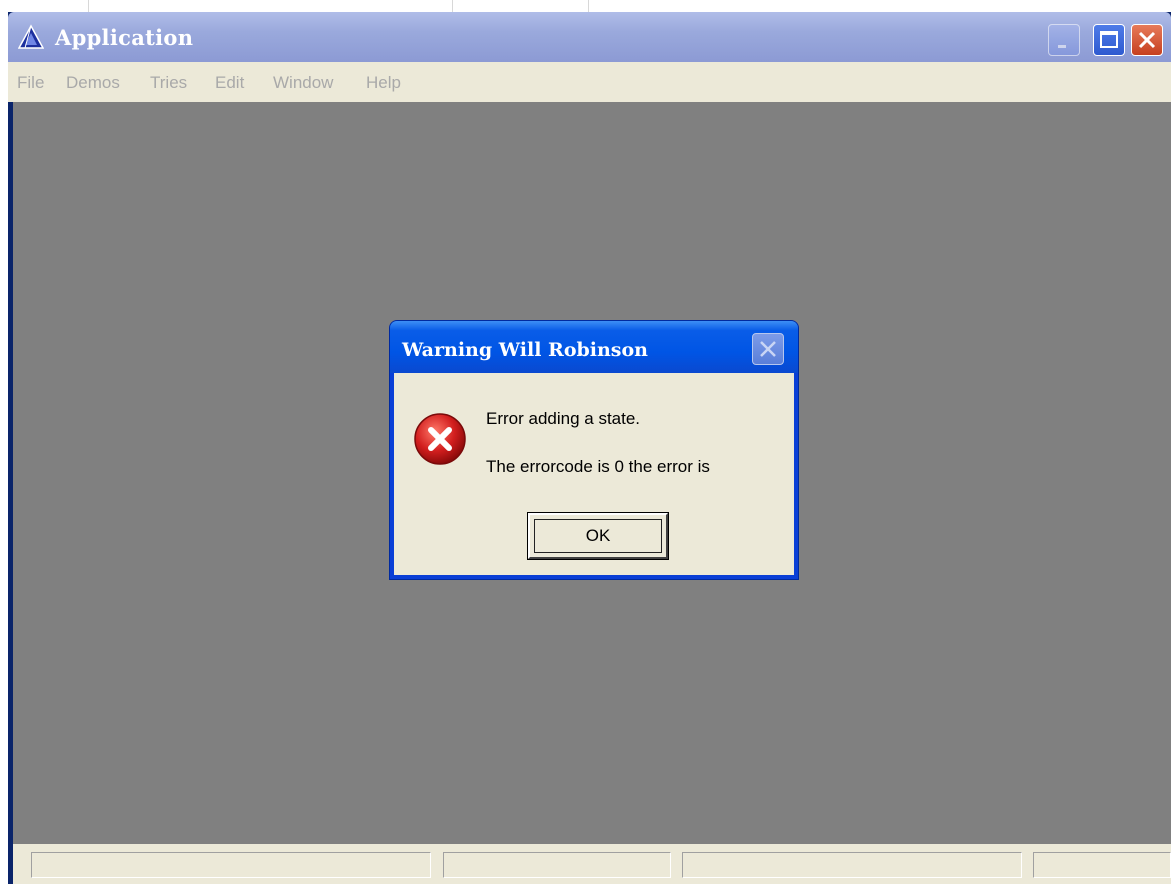 The width and height of the screenshot is (1171, 884). I want to click on ok-button: OK, so click(598, 536).